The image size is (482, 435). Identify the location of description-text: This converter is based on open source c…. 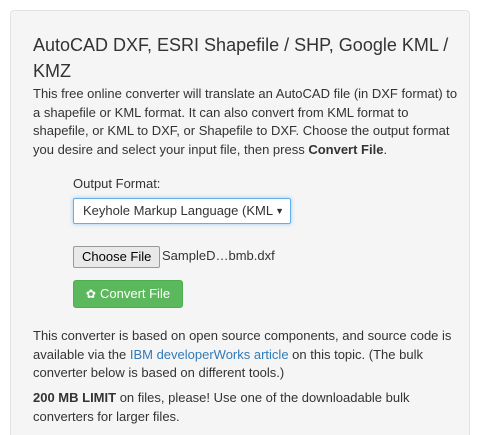
(245, 355).